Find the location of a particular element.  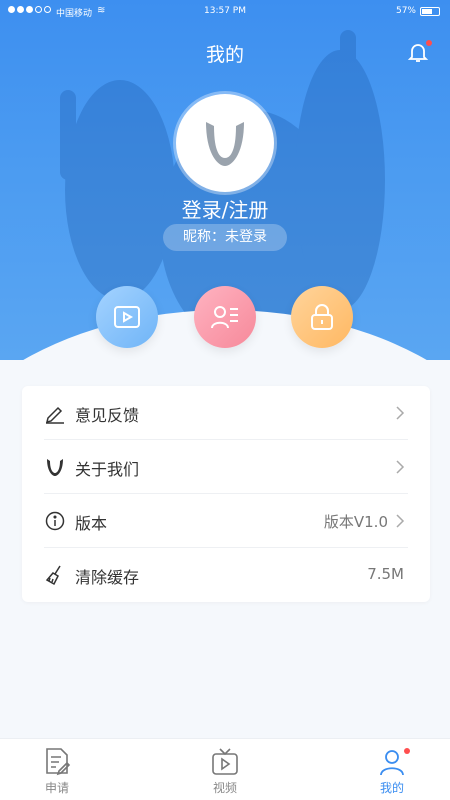

tab-label: 申请 is located at coordinates (56, 788).